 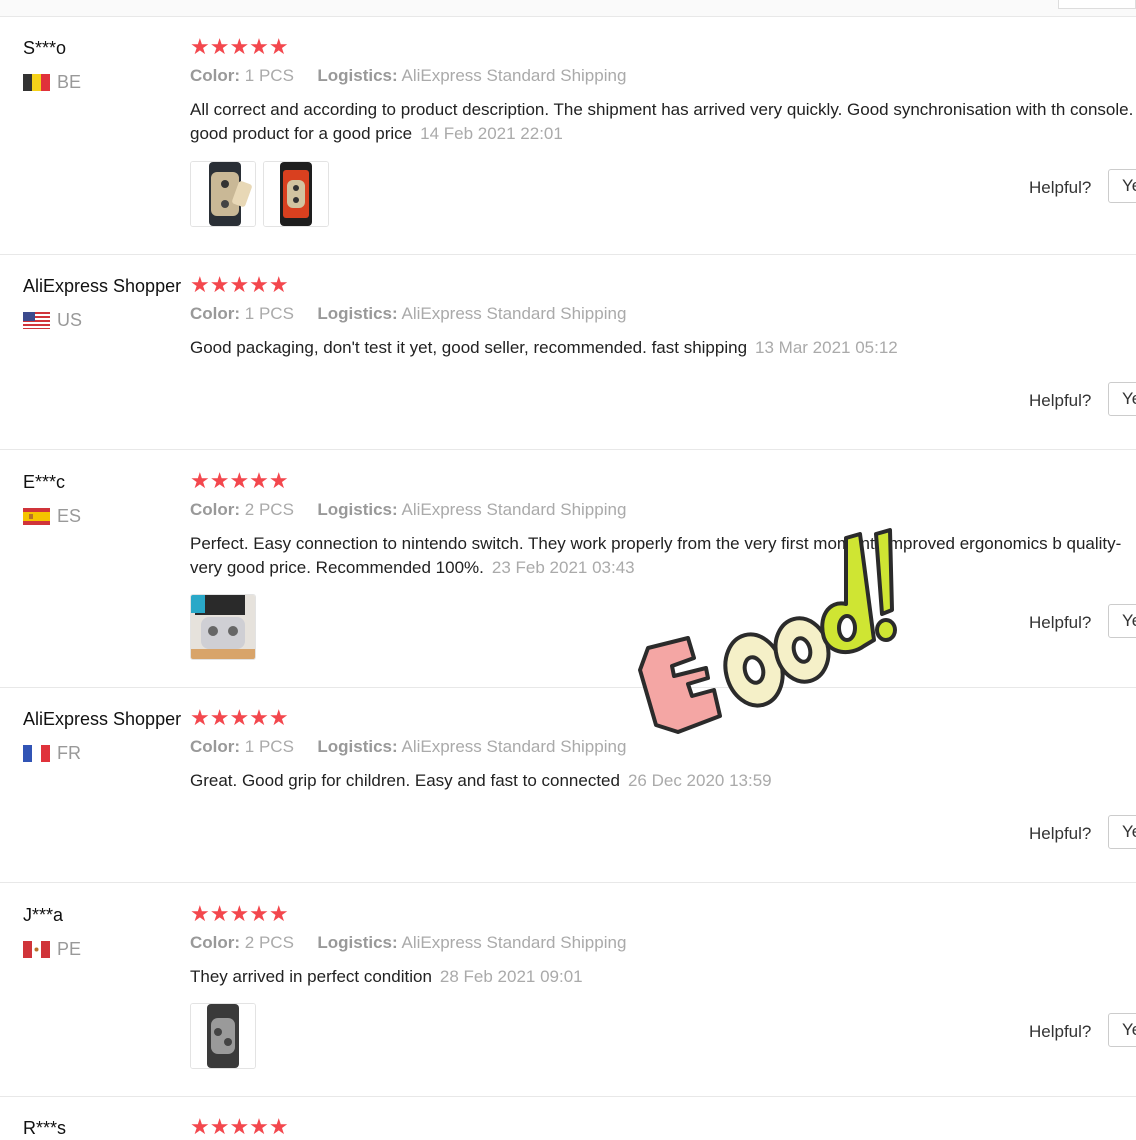 I want to click on reviewer-country: BE, so click(x=52, y=82).